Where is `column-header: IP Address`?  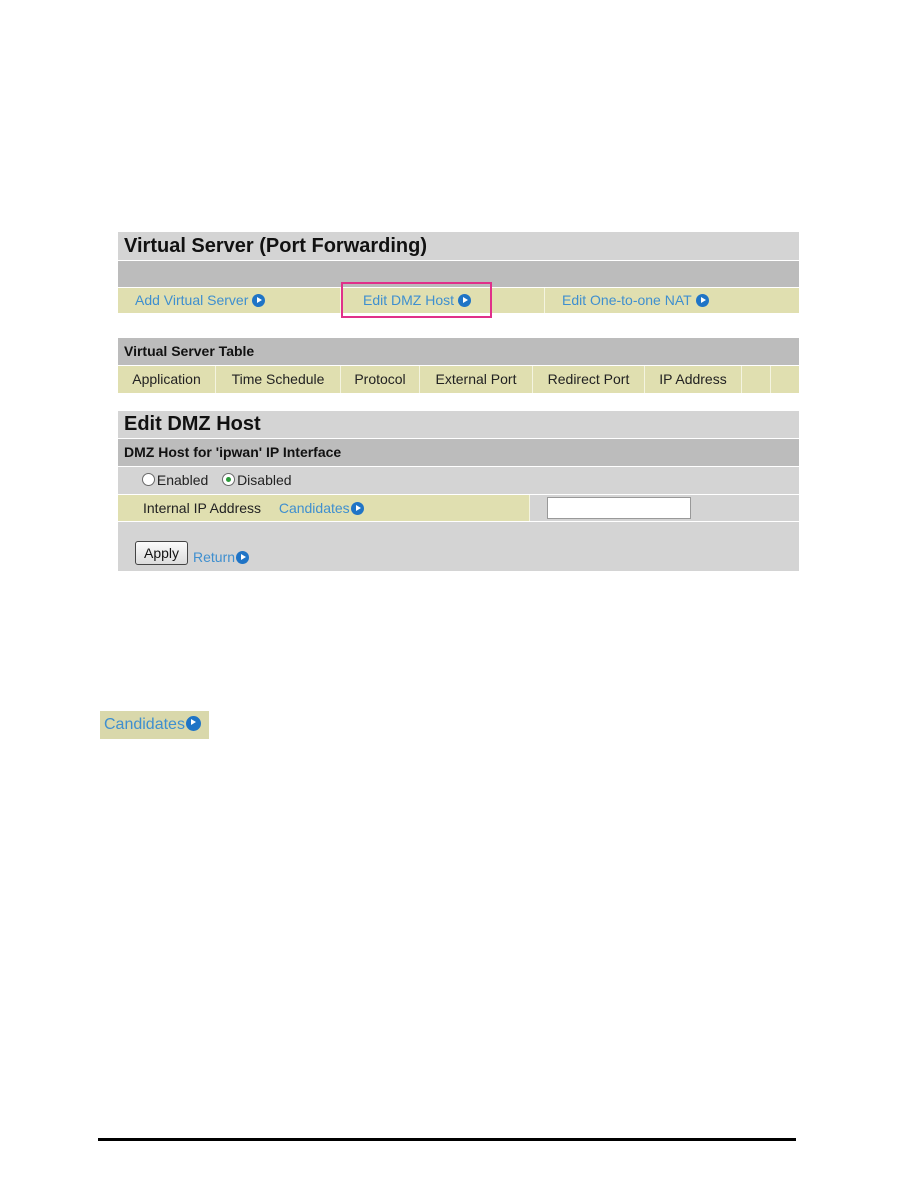 column-header: IP Address is located at coordinates (693, 379).